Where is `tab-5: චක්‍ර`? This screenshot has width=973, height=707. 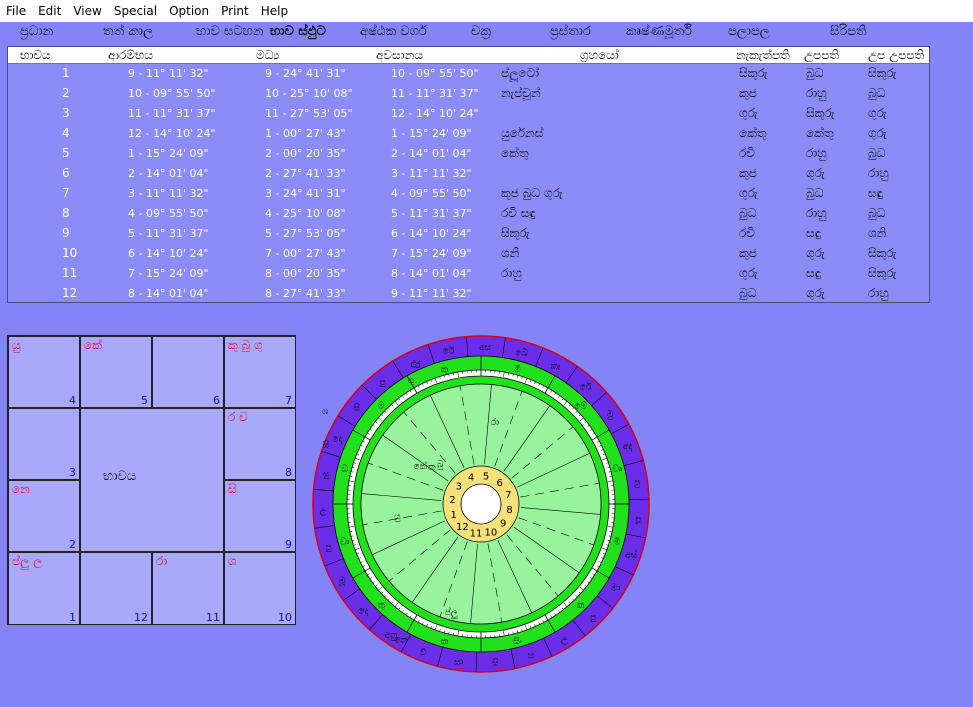
tab-5: චක්‍ර is located at coordinates (481, 32).